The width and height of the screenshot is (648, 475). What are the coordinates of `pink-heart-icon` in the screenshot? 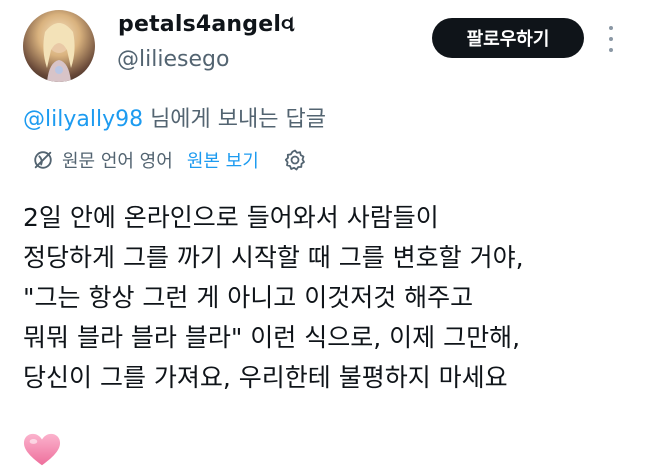 It's located at (42, 449).